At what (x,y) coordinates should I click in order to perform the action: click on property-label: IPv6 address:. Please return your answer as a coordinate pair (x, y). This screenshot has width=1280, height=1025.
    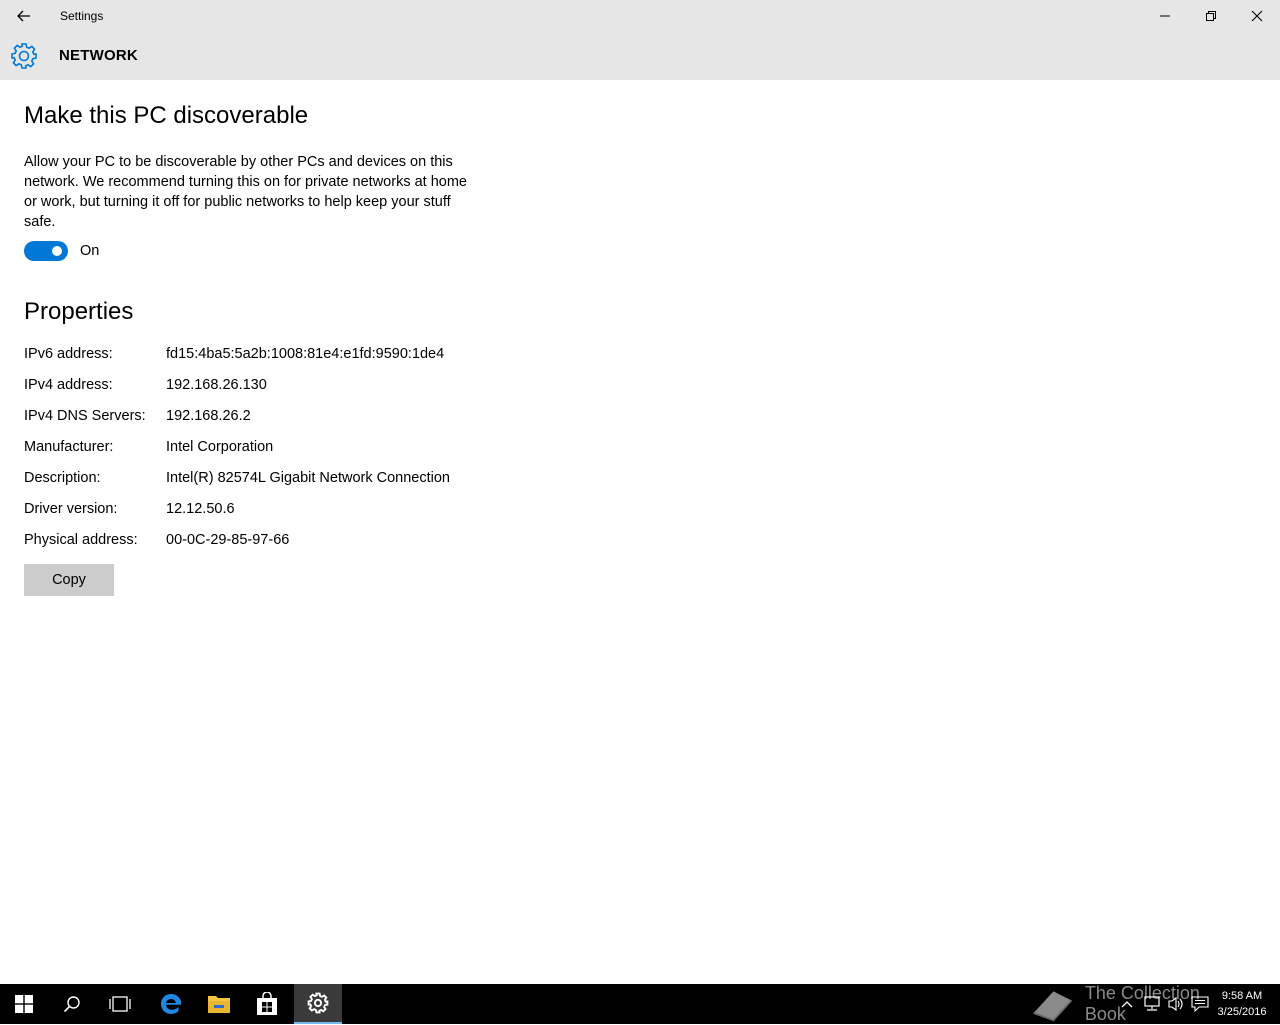
    Looking at the image, I should click on (68, 354).